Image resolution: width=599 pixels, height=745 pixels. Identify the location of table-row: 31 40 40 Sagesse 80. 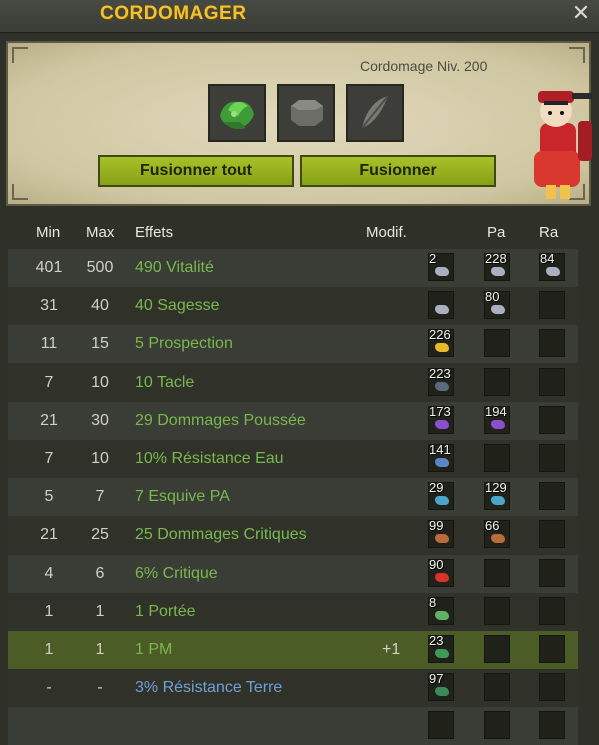
(293, 306).